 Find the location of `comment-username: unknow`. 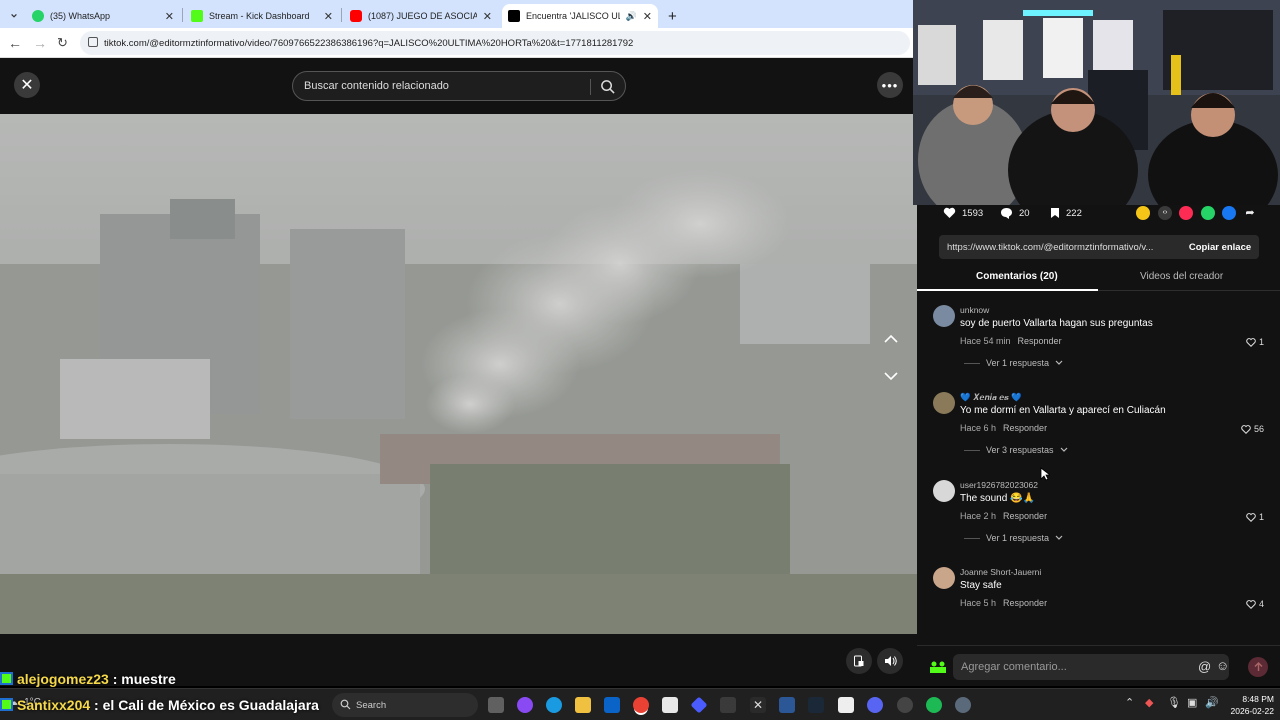

comment-username: unknow is located at coordinates (974, 310).